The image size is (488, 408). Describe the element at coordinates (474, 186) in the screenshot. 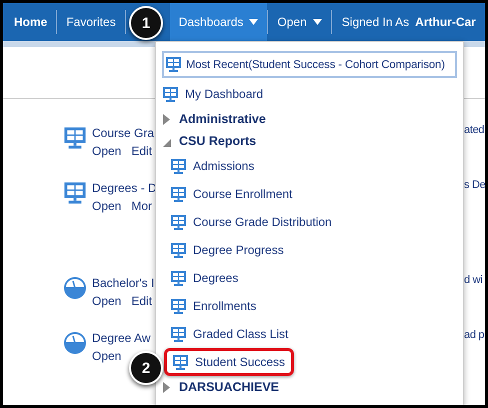

I see `item-description: s De` at that location.